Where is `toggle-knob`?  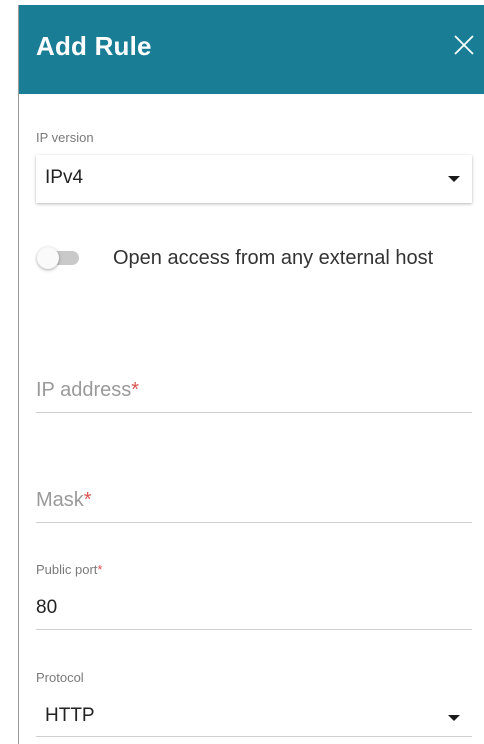 toggle-knob is located at coordinates (48, 258).